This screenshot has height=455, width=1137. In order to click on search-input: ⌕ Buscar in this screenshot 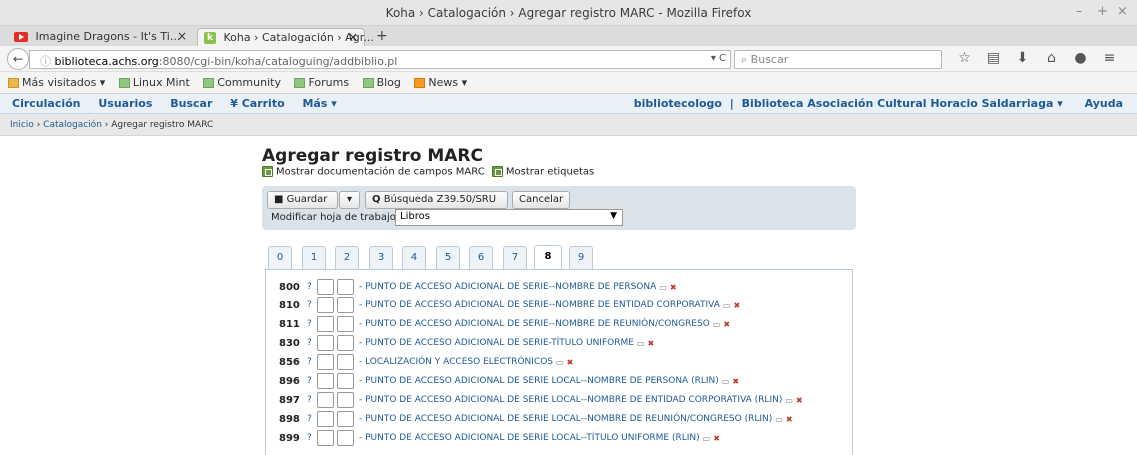, I will do `click(838, 59)`.